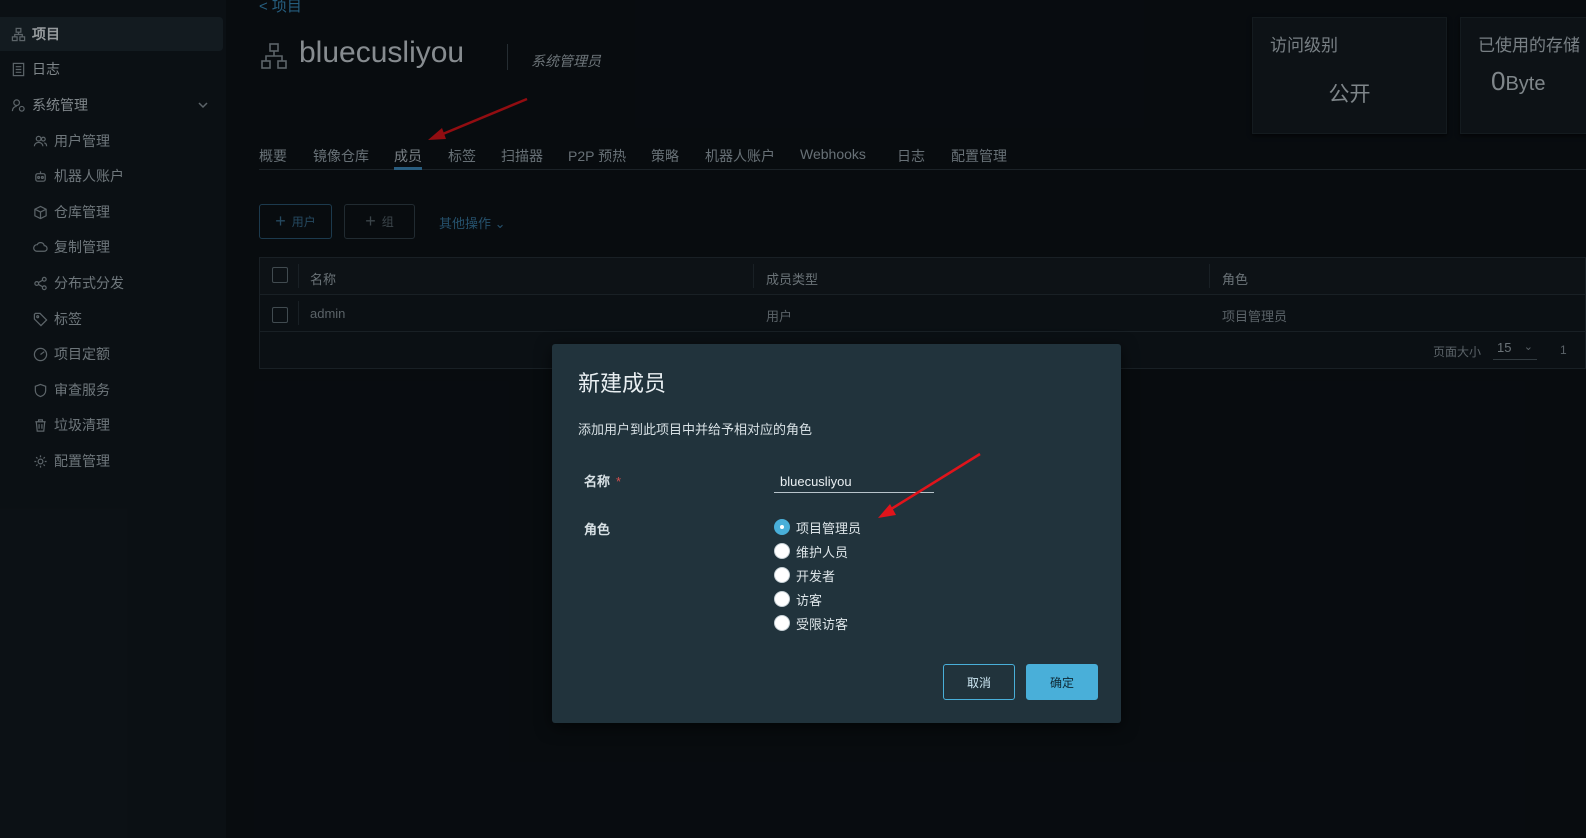  What do you see at coordinates (854, 482) in the screenshot?
I see `member-name-input` at bounding box center [854, 482].